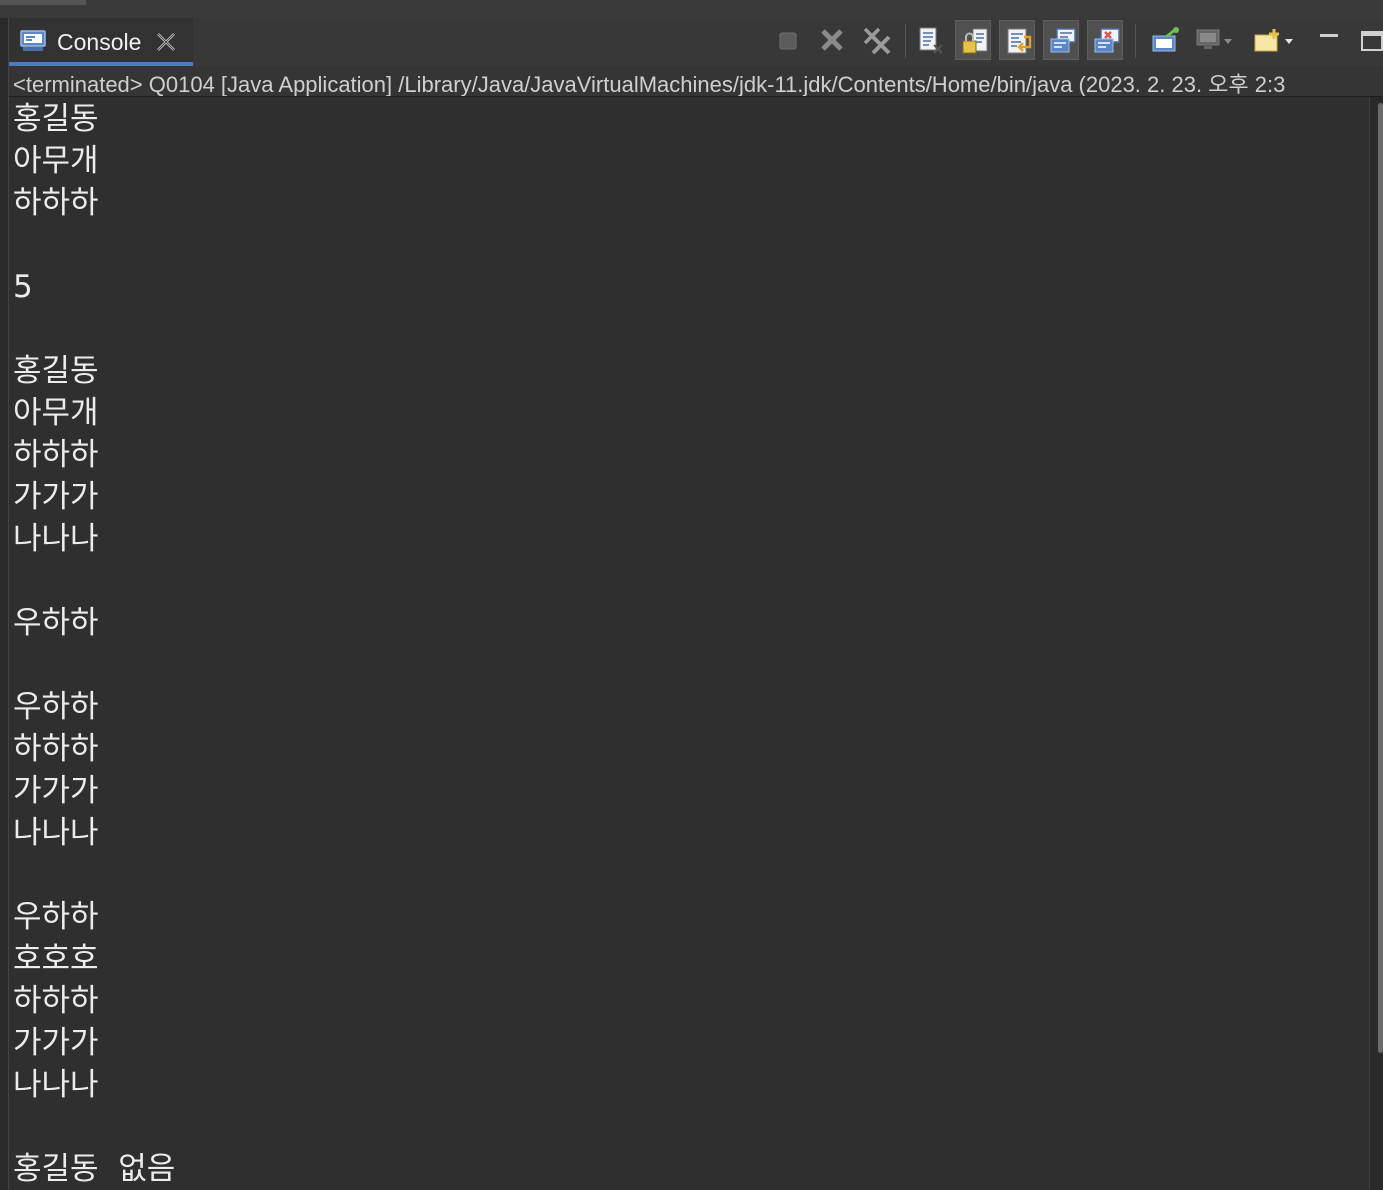  I want to click on console-output-line: 5, so click(23, 287).